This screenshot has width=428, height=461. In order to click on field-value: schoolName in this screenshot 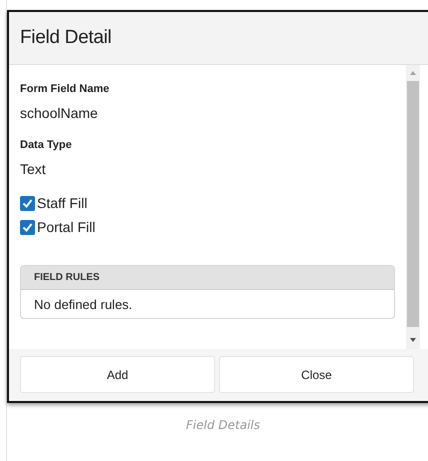, I will do `click(59, 113)`.